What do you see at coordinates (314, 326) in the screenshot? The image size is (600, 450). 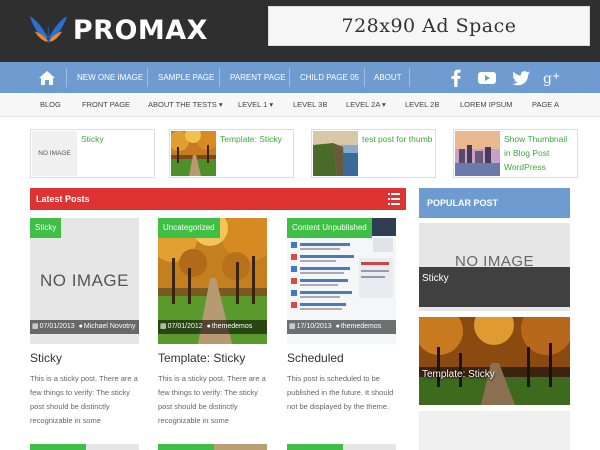 I see `post-date: 17/10/2013` at bounding box center [314, 326].